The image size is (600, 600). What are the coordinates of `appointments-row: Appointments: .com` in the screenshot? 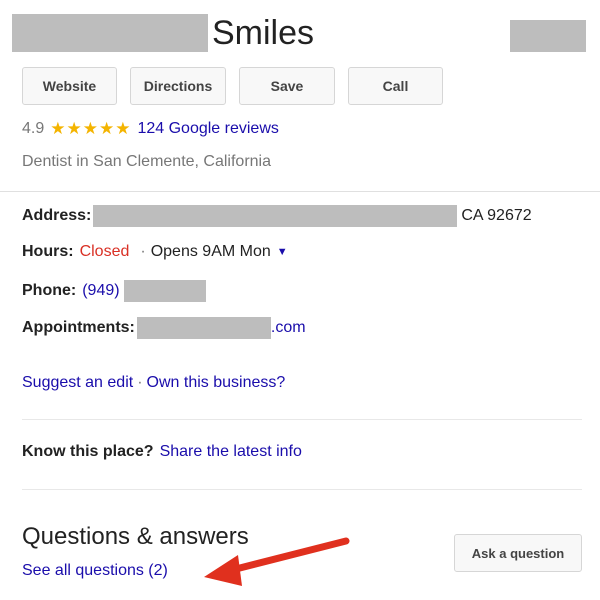 It's located at (164, 328).